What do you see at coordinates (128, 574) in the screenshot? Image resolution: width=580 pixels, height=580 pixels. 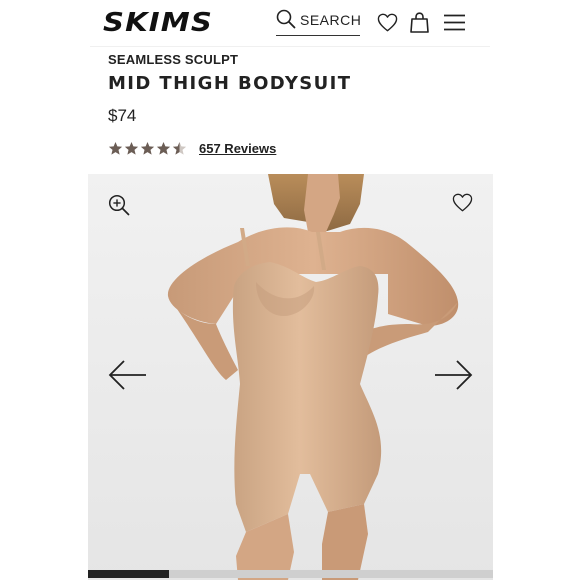 I see `gallery-progress-fill` at bounding box center [128, 574].